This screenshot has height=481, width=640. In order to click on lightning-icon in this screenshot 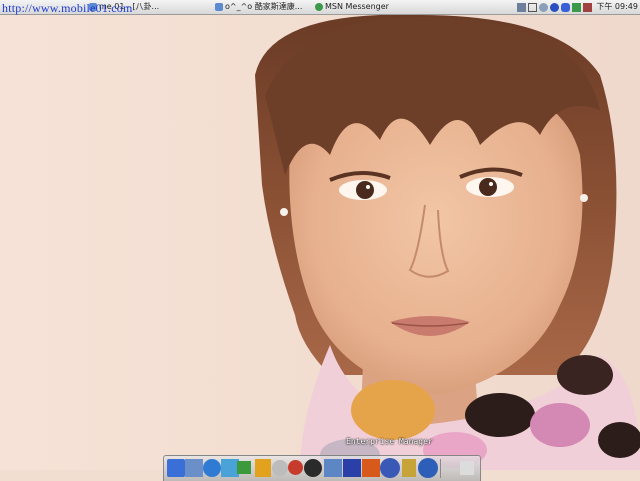, I will do `click(263, 468)`.